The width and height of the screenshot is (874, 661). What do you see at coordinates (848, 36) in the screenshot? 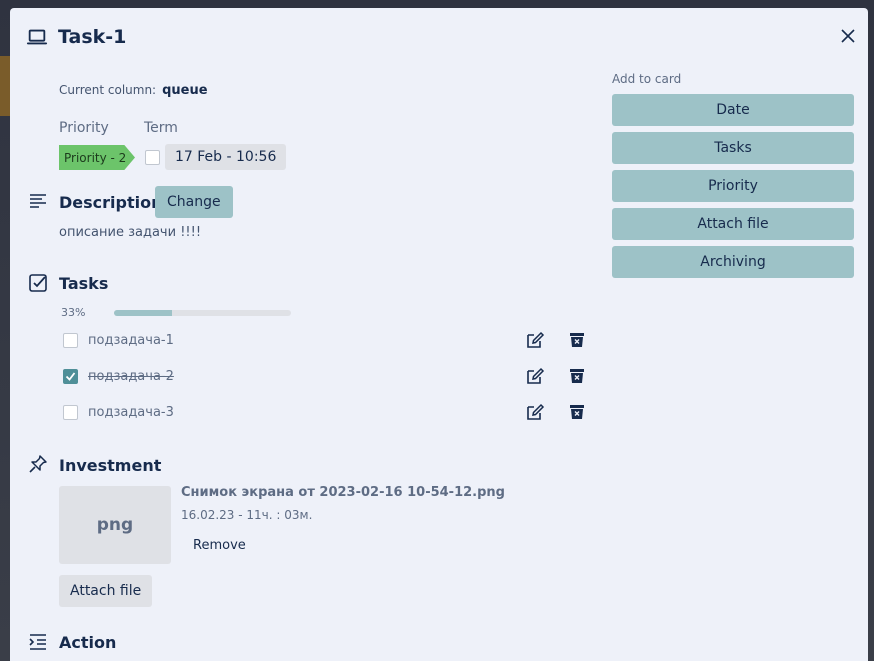
I see `close-icon` at bounding box center [848, 36].